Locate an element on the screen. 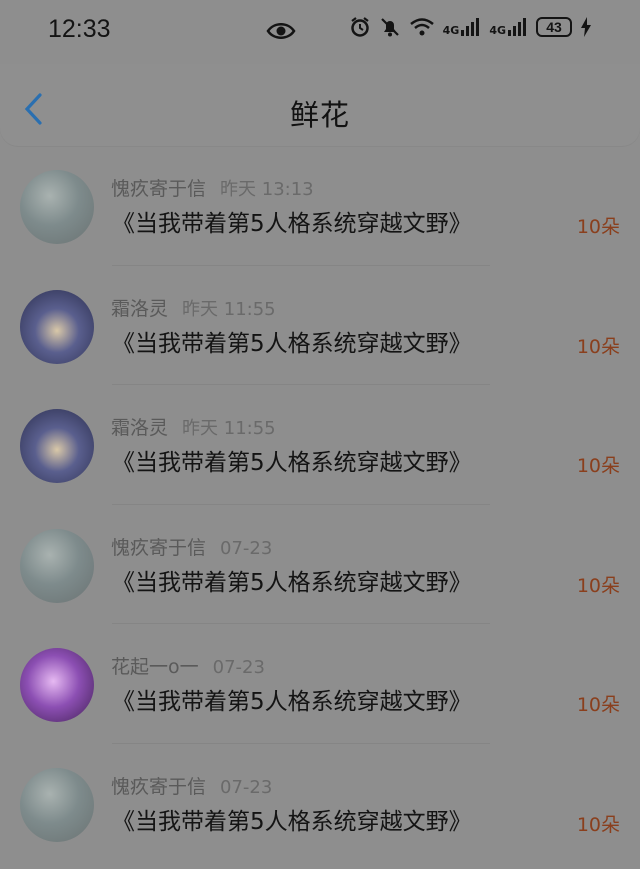 This screenshot has width=640, height=869. item-meta: 花起一o一 07-23 is located at coordinates (188, 665).